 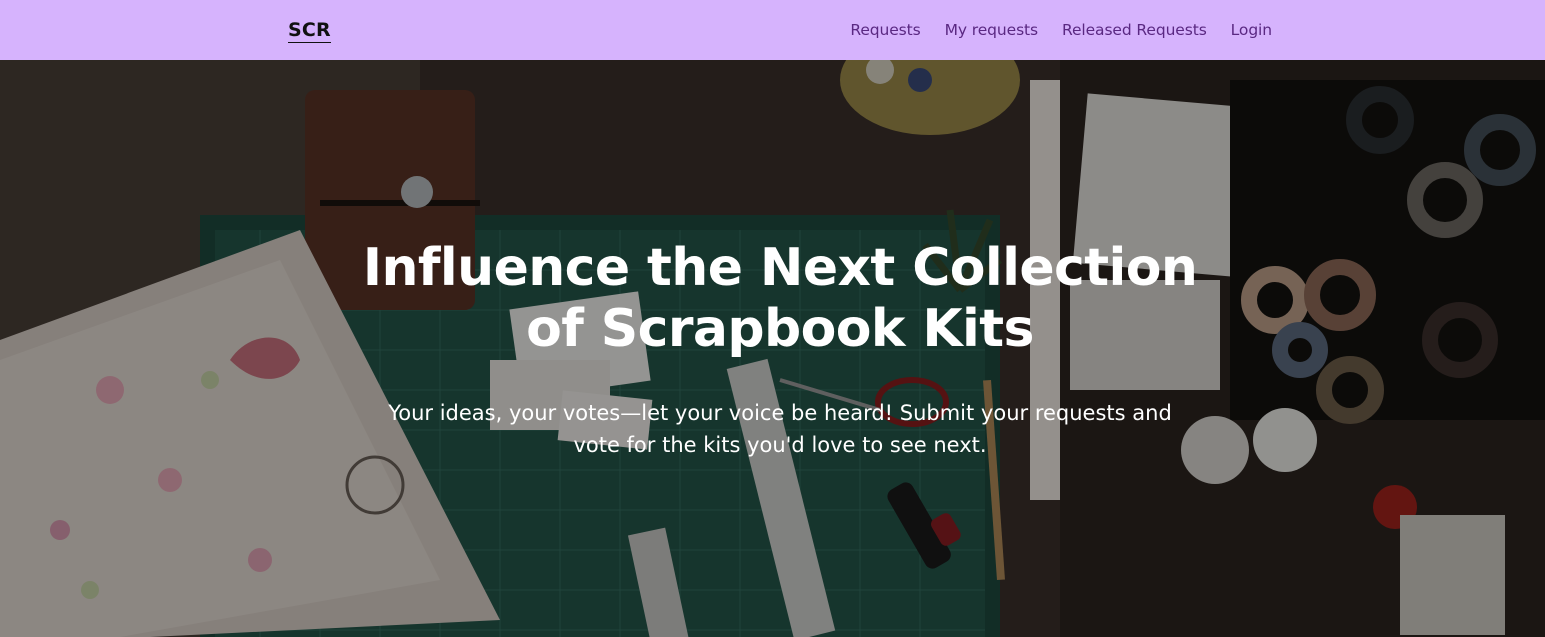 I want to click on nav-link-released-requests: Released Requests, so click(x=1134, y=30).